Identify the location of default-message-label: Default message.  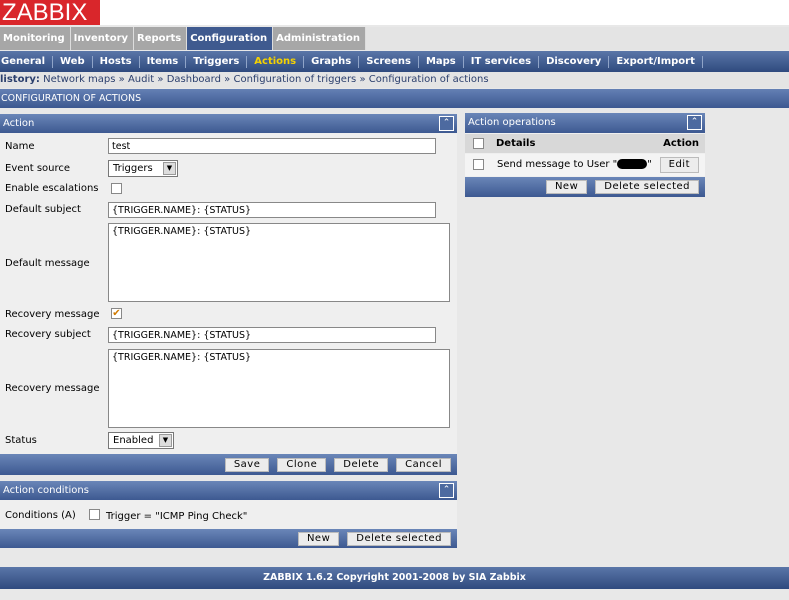
(47, 263).